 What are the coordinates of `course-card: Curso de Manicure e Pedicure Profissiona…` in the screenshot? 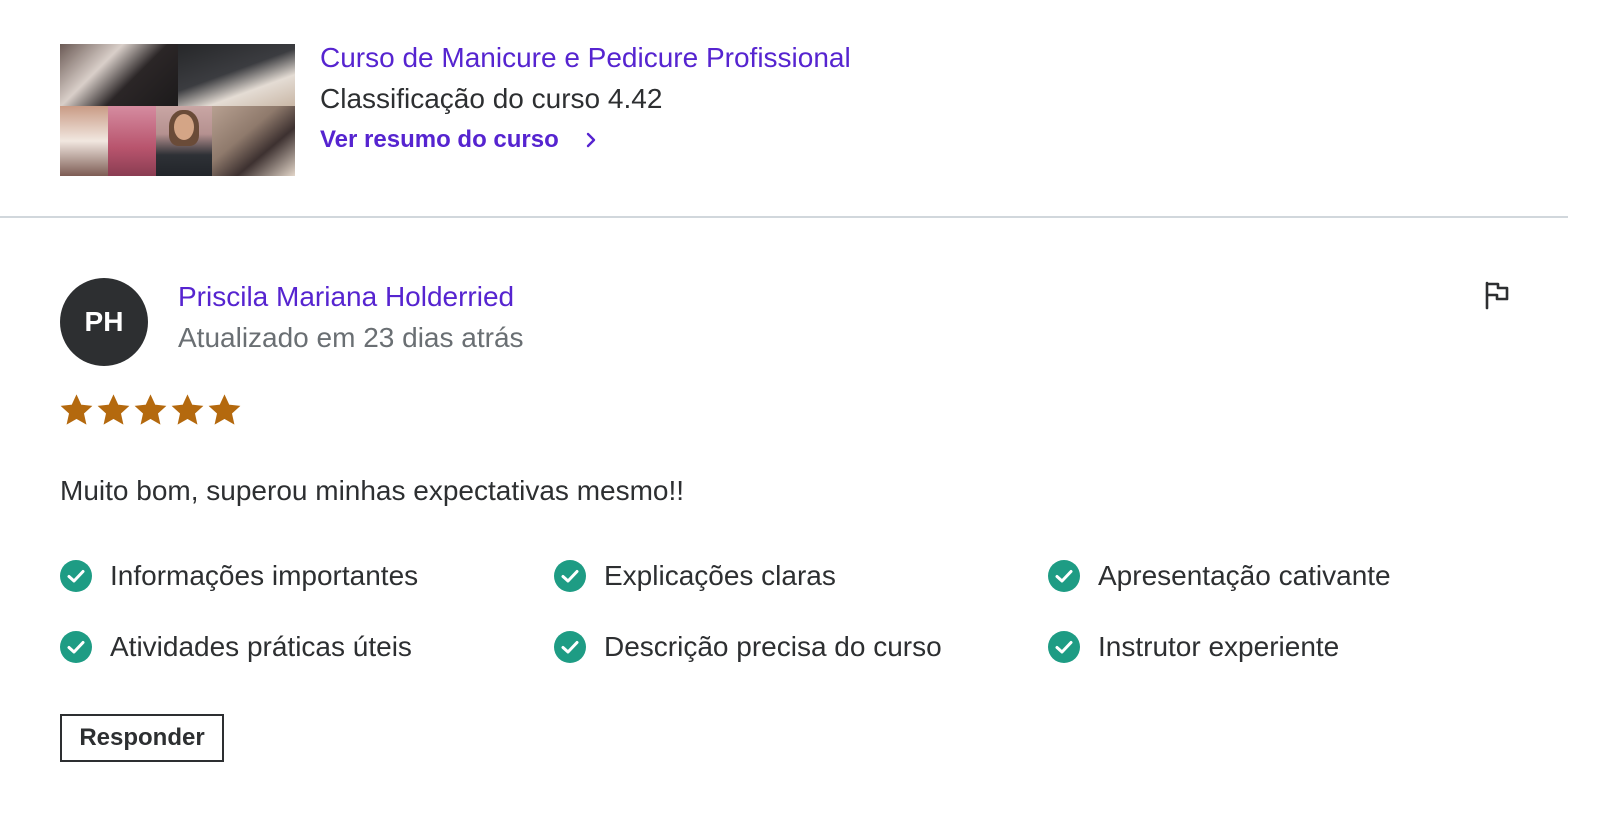 It's located at (800, 109).